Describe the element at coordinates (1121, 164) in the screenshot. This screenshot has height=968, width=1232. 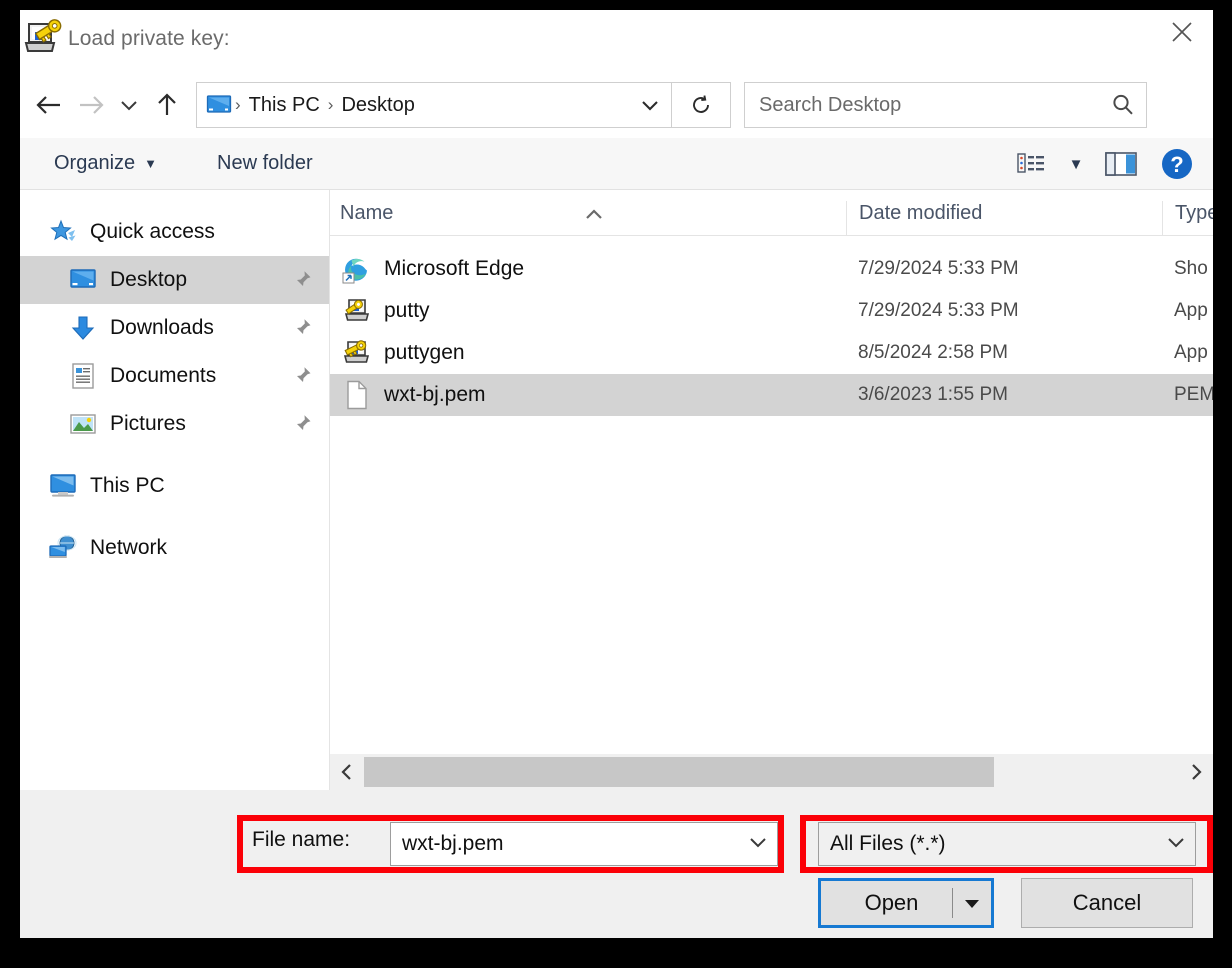
I see `preview-pane-button` at that location.